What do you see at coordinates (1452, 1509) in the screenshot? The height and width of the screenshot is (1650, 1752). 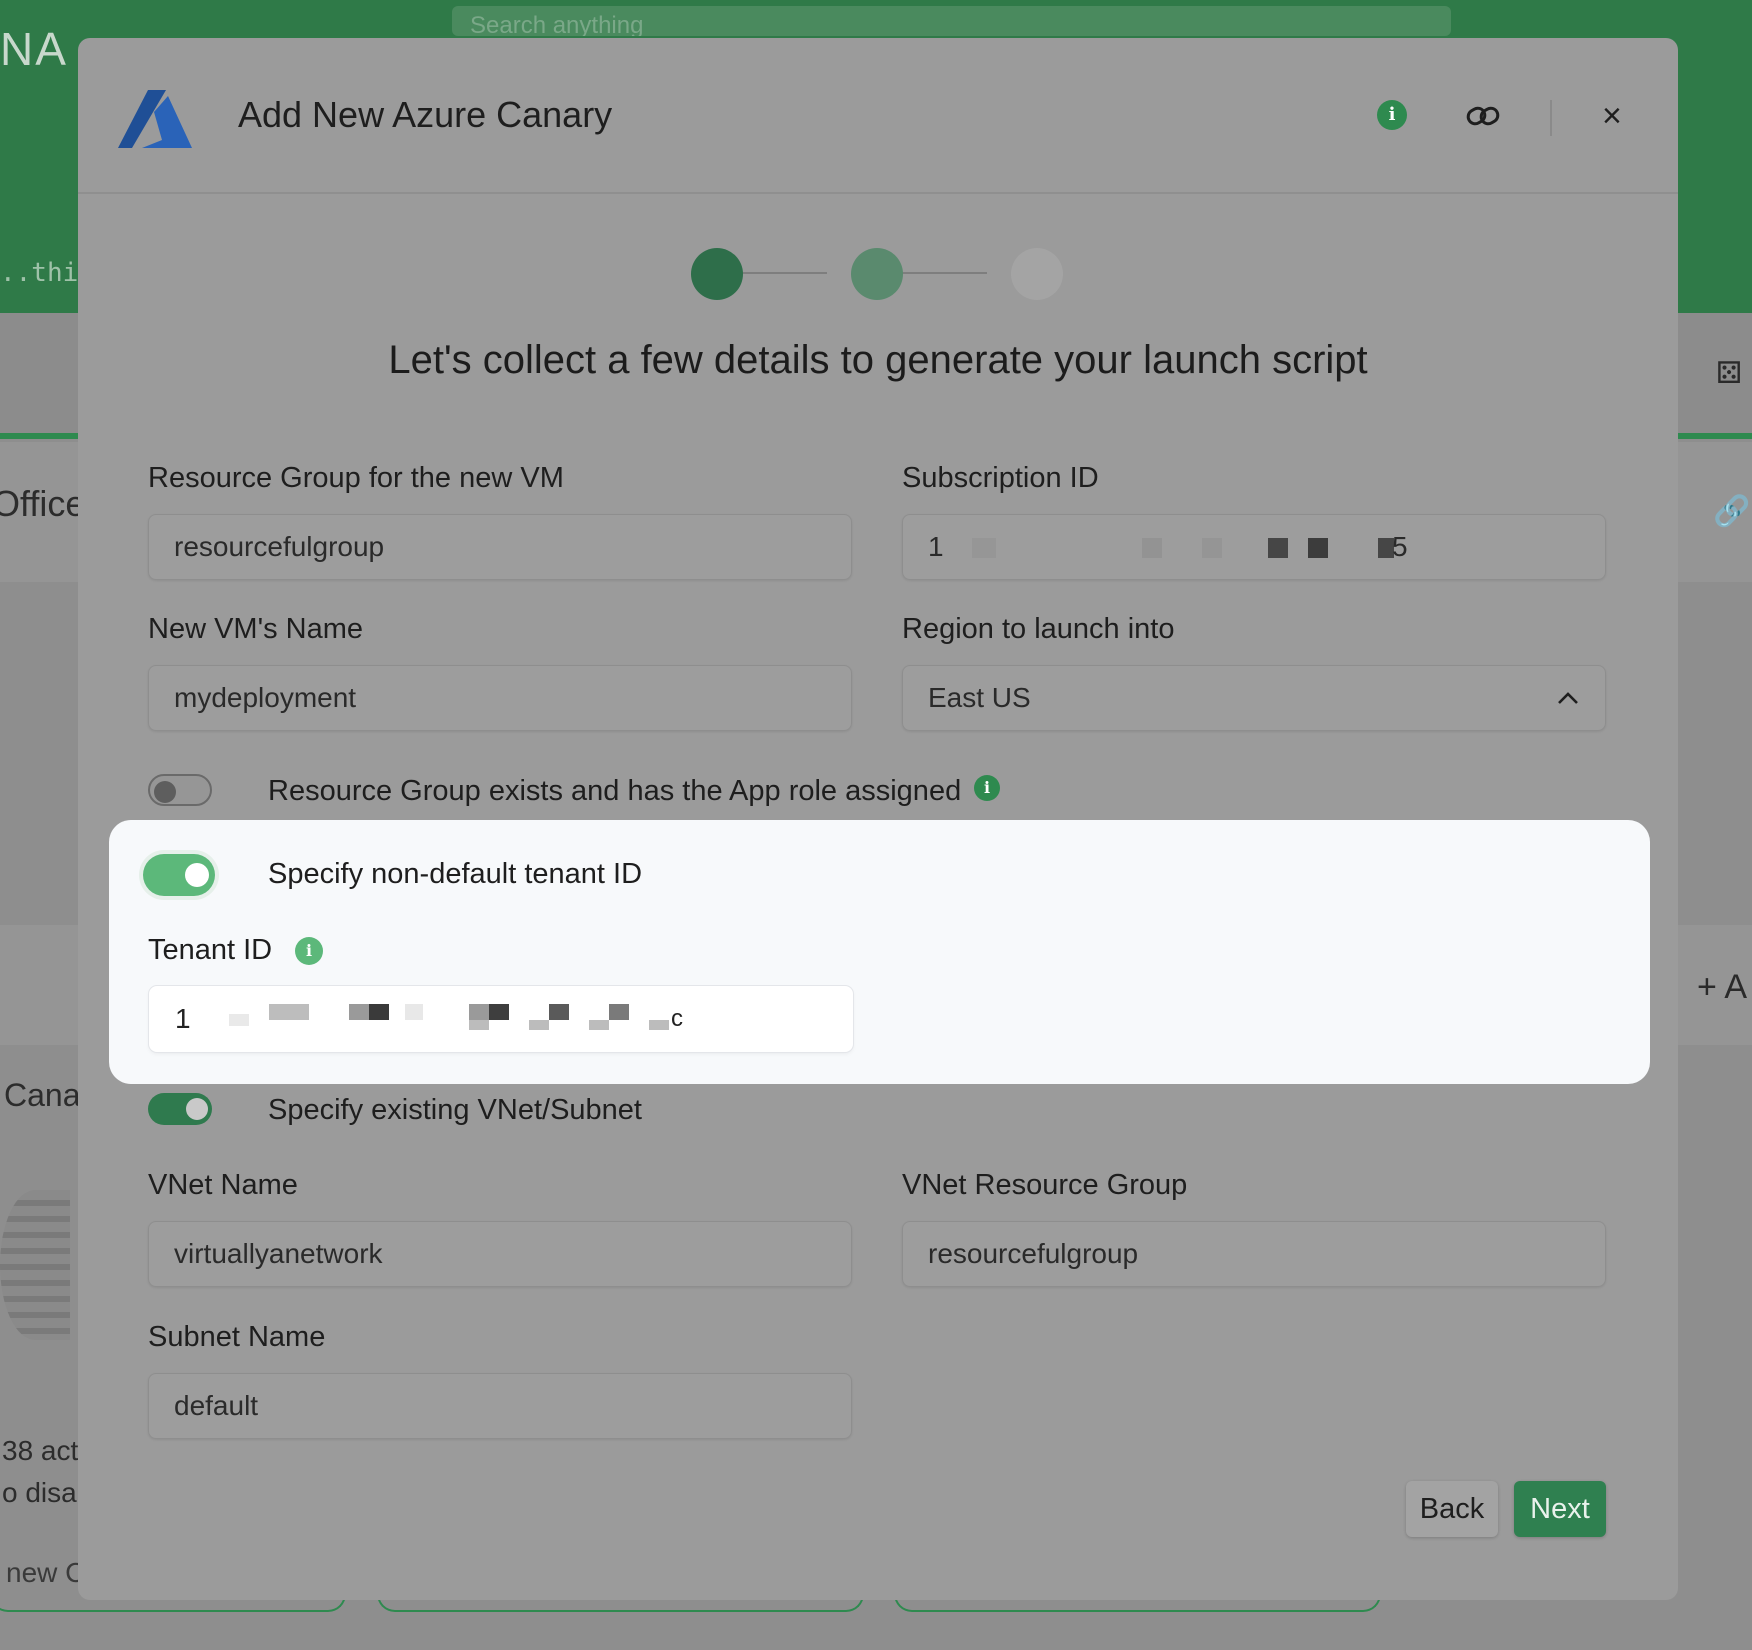 I see `back-button: Back` at bounding box center [1452, 1509].